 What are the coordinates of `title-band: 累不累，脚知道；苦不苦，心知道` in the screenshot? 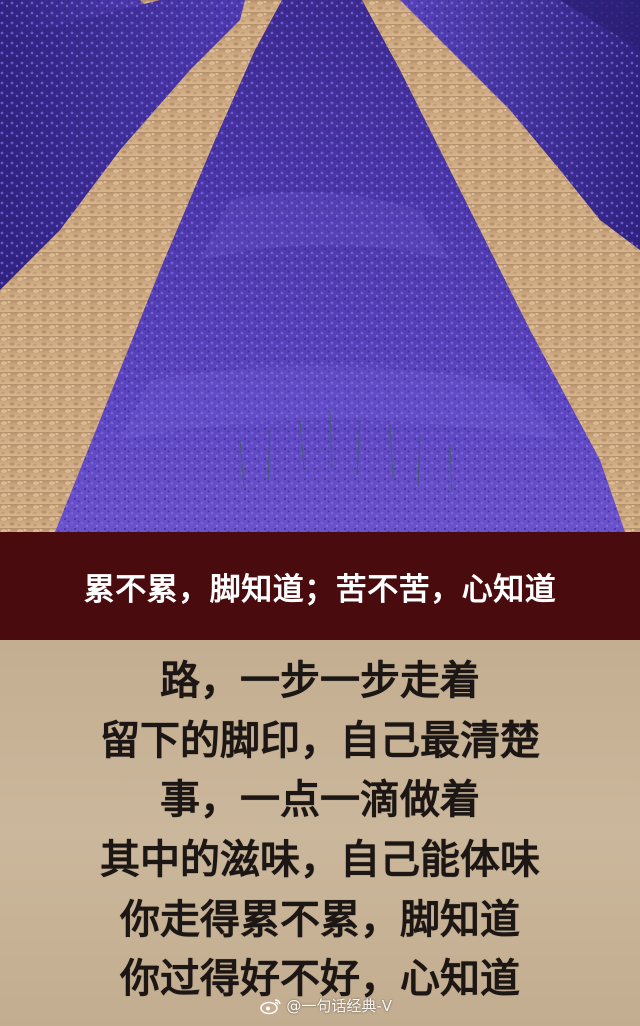 It's located at (320, 586).